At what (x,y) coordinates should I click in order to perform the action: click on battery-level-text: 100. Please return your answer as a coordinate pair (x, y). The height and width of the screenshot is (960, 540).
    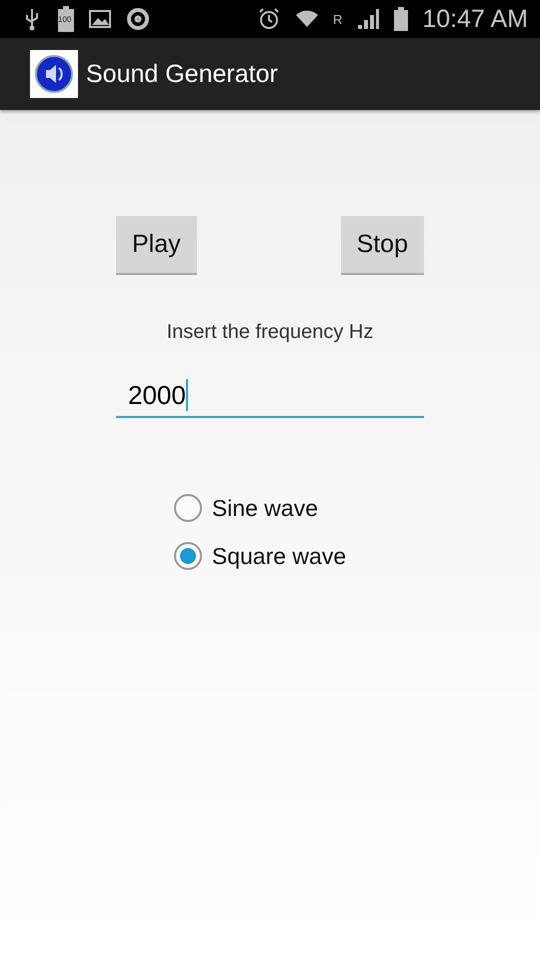
    Looking at the image, I should click on (65, 19).